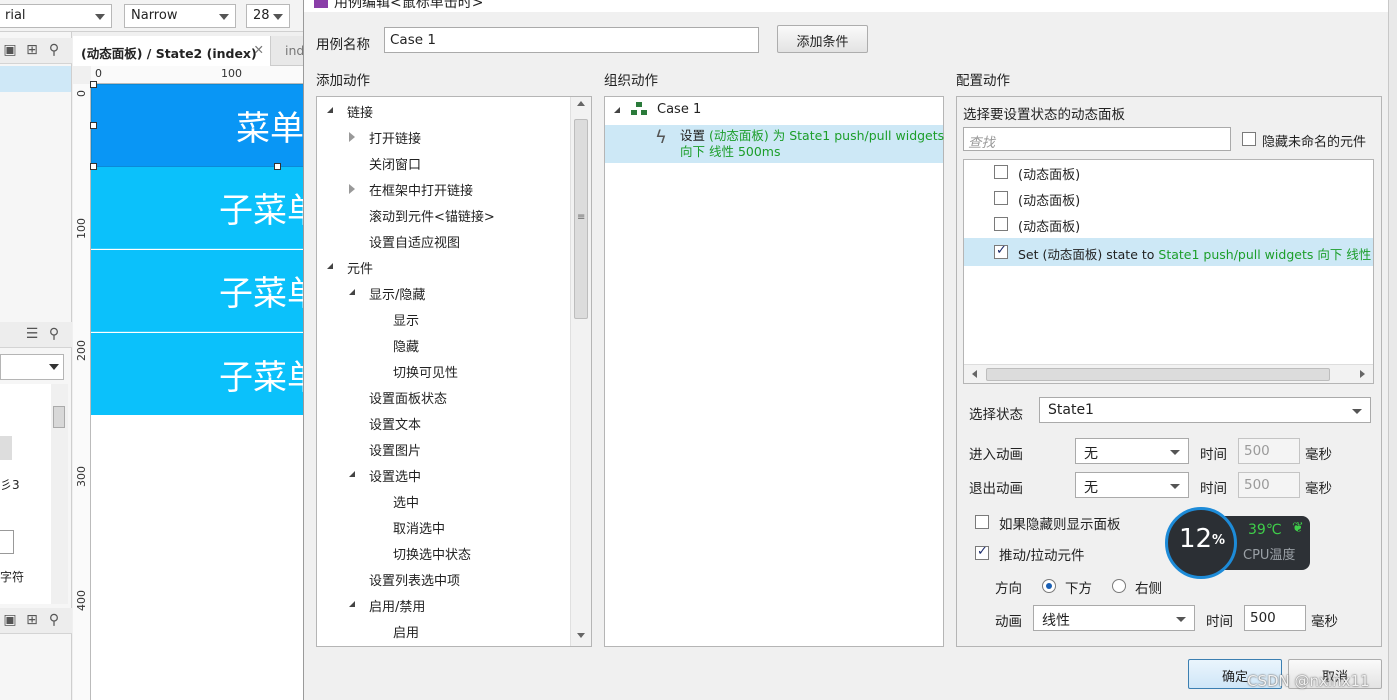 The image size is (1397, 700). I want to click on menu-icon: ☰, so click(32, 334).